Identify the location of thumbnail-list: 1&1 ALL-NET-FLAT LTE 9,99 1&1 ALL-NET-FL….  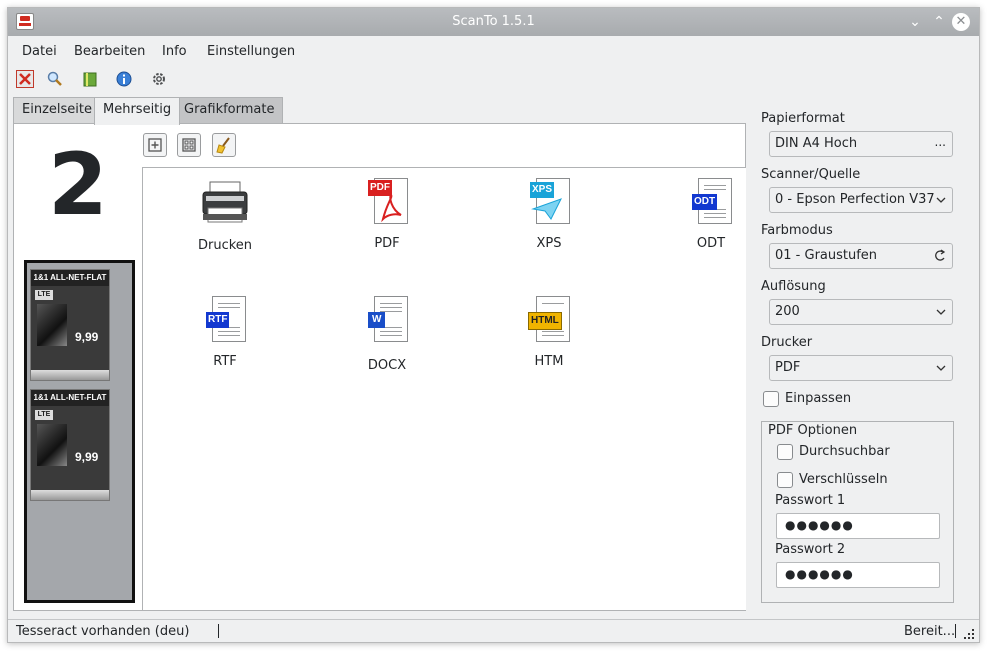
(79, 431).